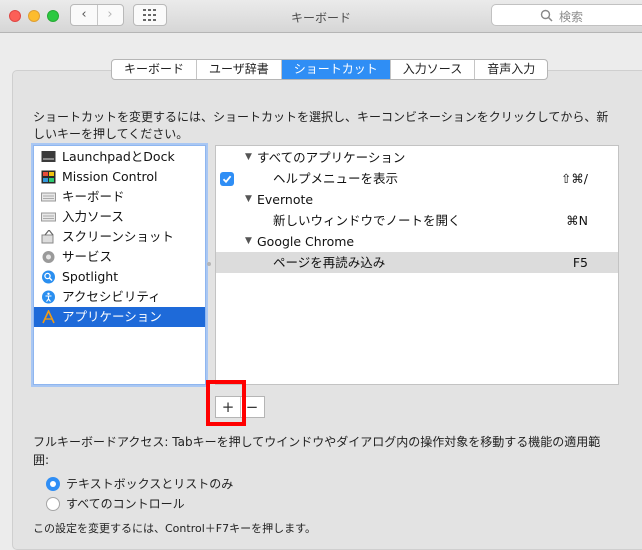  What do you see at coordinates (48, 277) in the screenshot?
I see `spotlight-icon` at bounding box center [48, 277].